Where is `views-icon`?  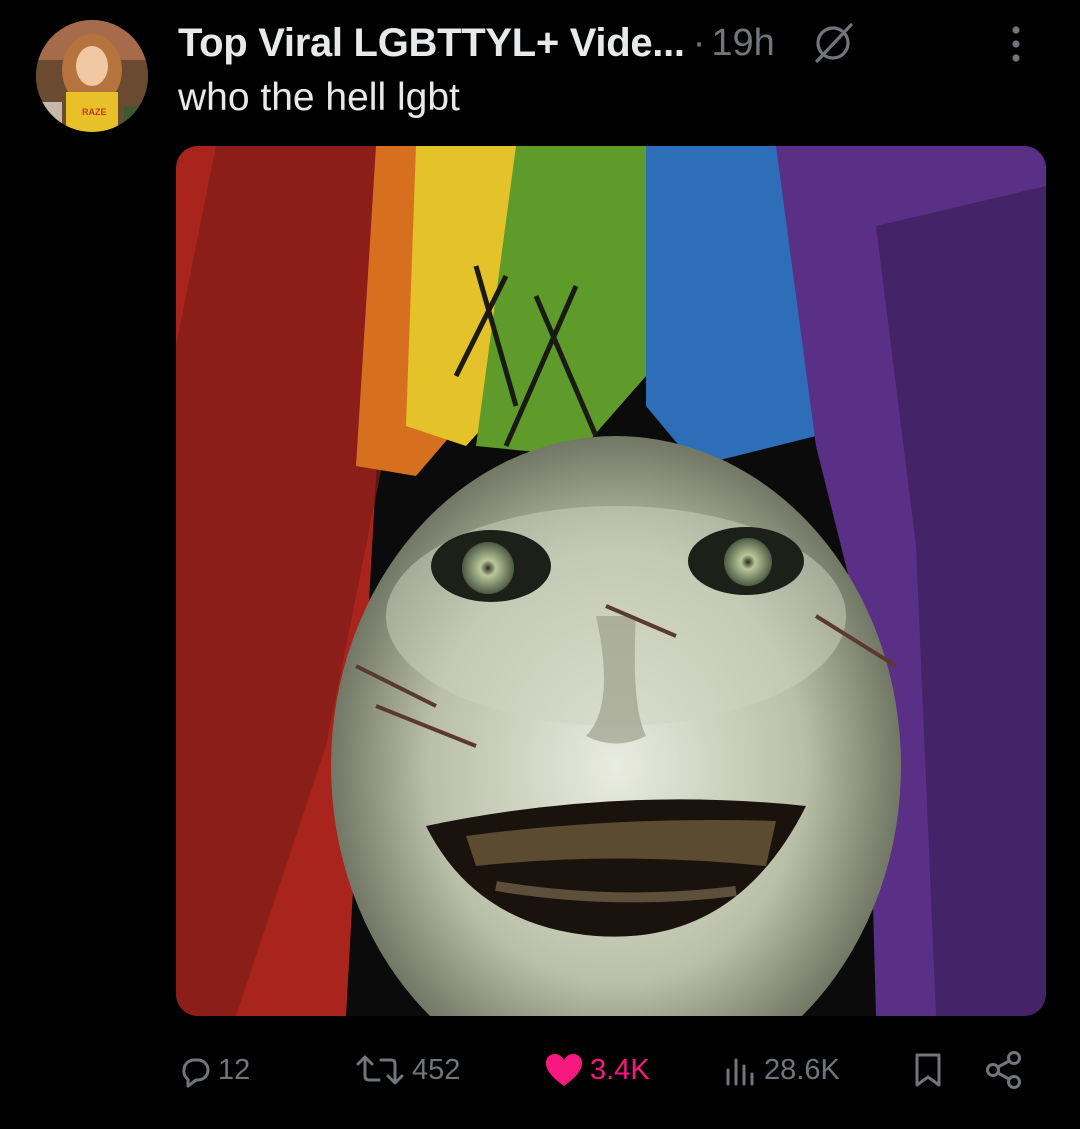 views-icon is located at coordinates (740, 1070).